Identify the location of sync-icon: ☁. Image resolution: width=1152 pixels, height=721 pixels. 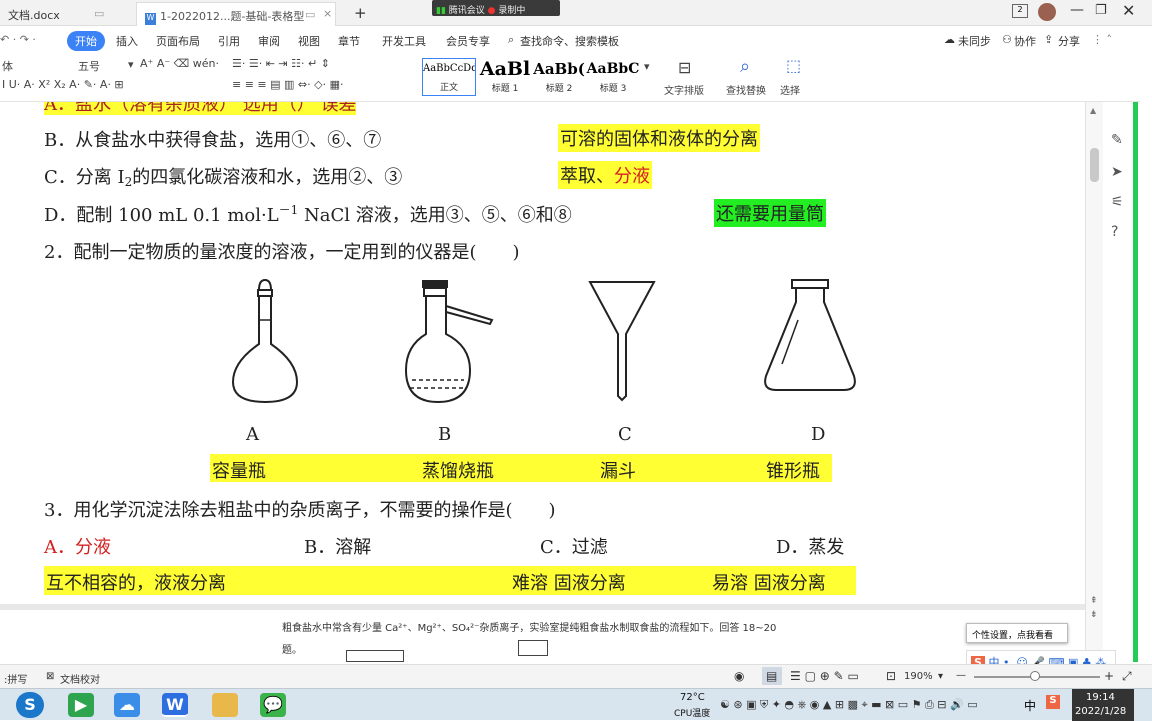
(949, 39).